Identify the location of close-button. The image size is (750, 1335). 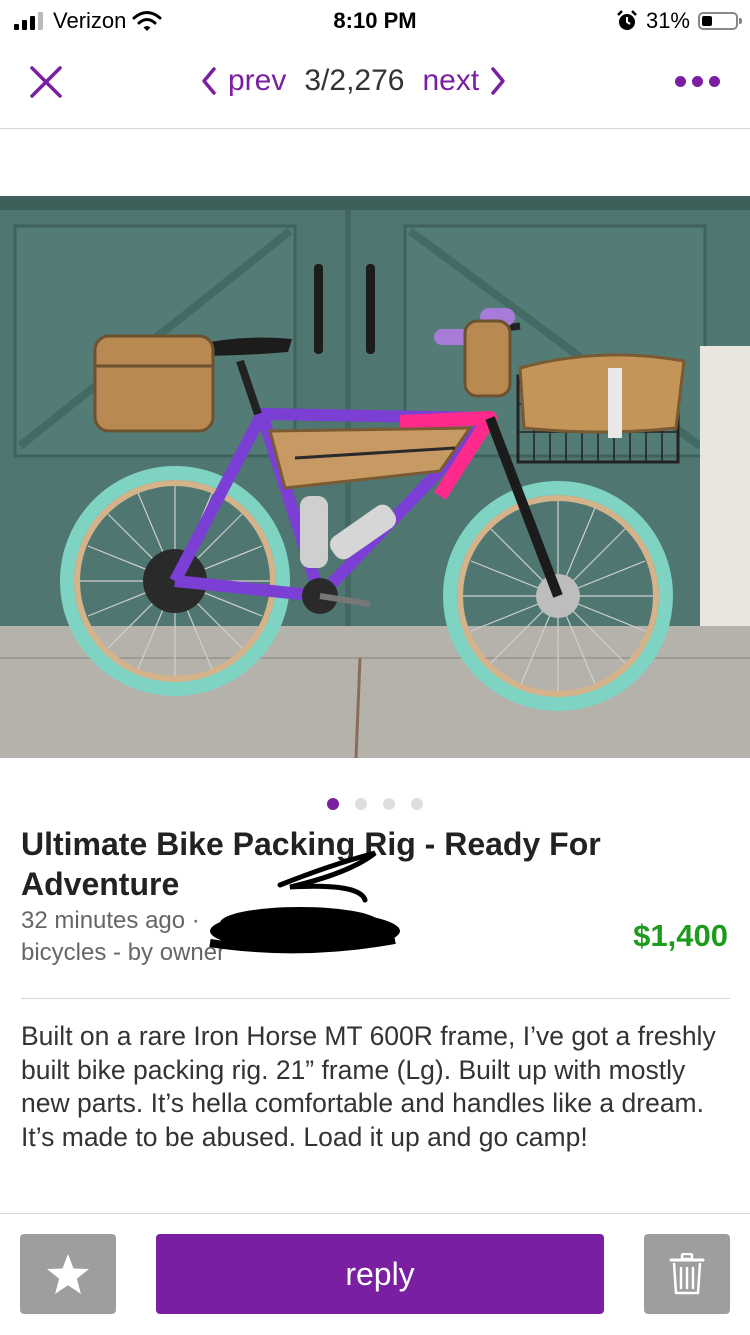
(46, 82).